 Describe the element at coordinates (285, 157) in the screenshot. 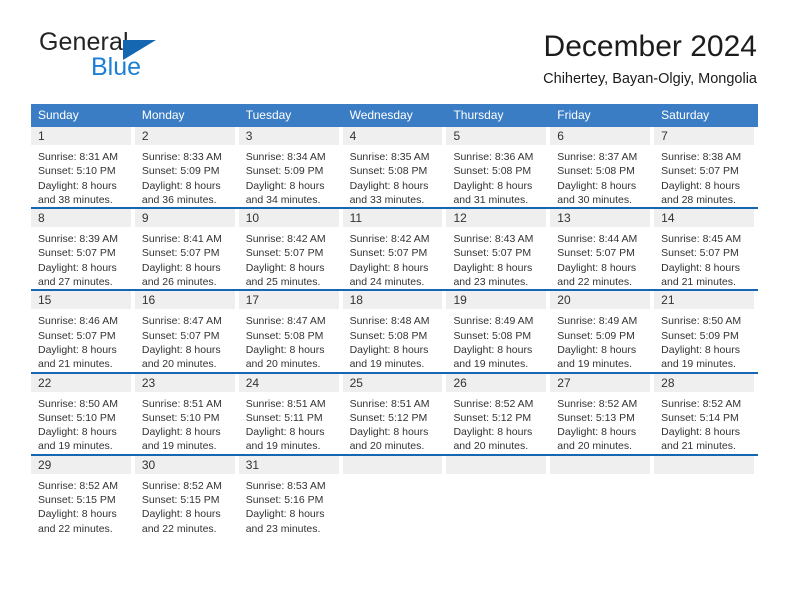

I see `sunrise-text: Sunrise: 8:34 AM` at that location.